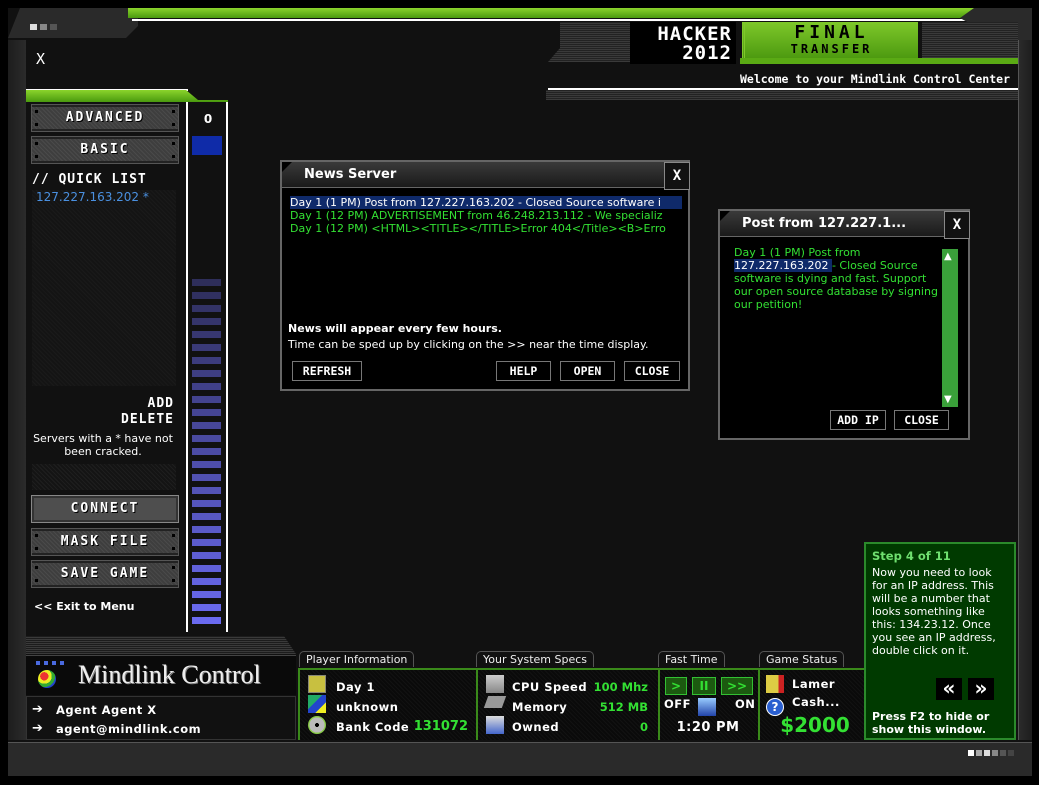 This screenshot has width=1039, height=785. I want to click on news-info-bold: News will appear every few hours., so click(395, 328).